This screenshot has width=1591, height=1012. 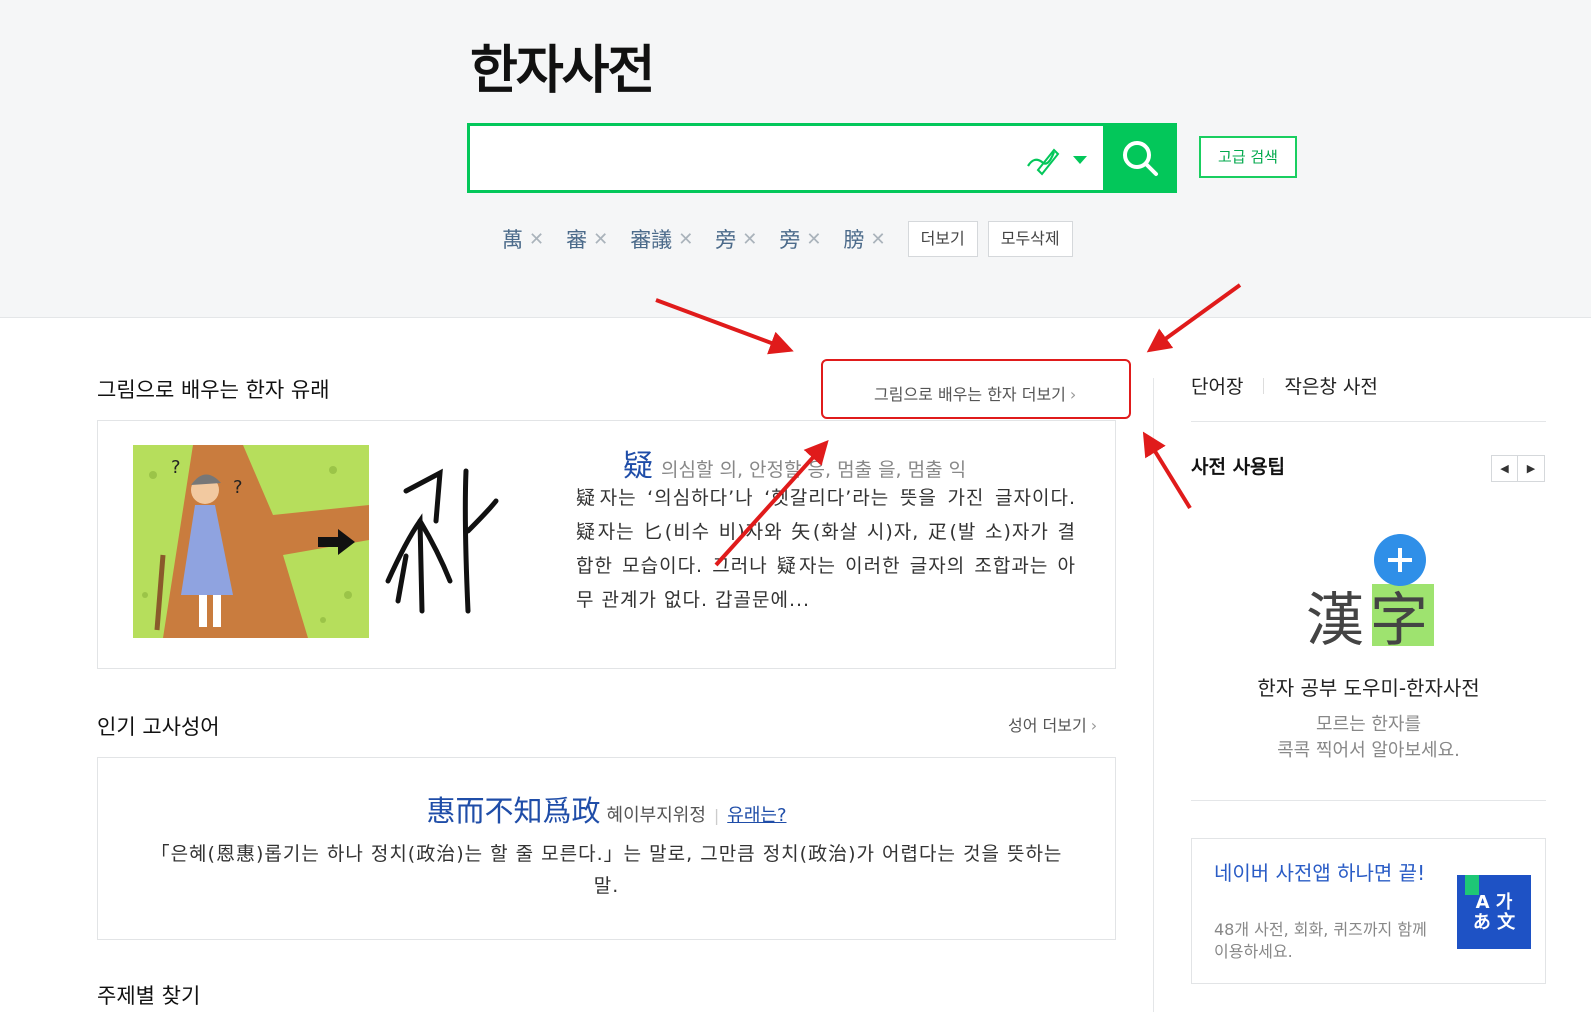 I want to click on mini-dictionary-link: 작은창 사전, so click(x=1330, y=385).